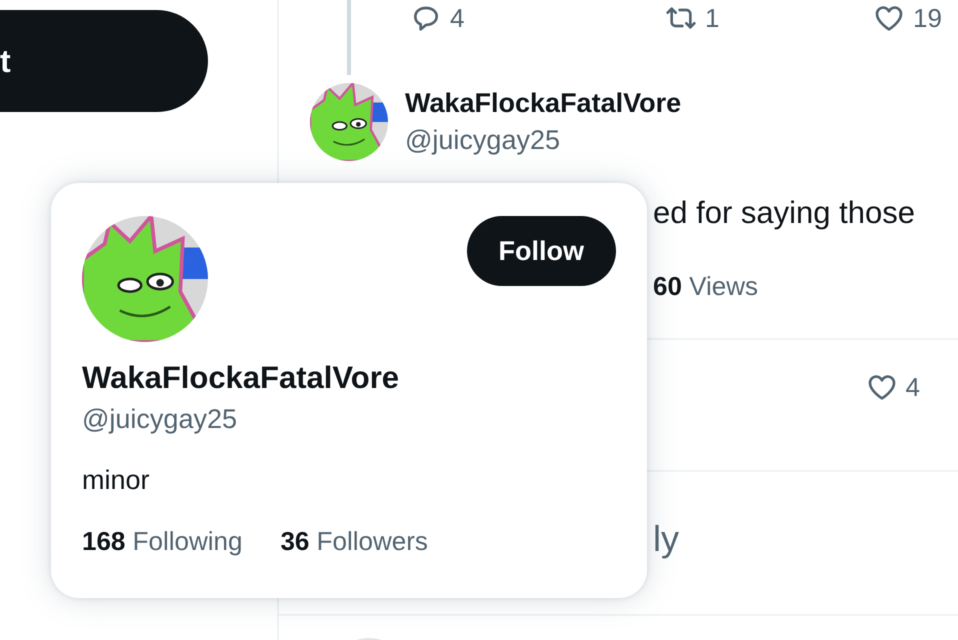 This screenshot has height=640, width=958. I want to click on profile-stat-link: 36 Followers, so click(354, 541).